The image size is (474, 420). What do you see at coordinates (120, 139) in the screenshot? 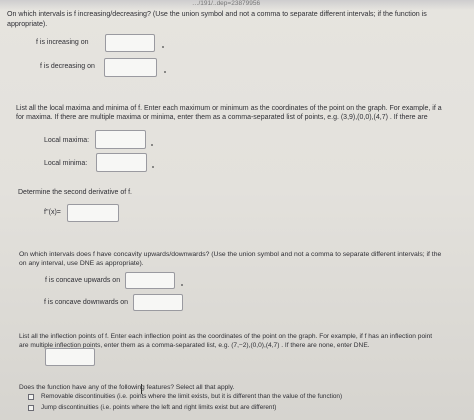
I see `local-maxima-input` at bounding box center [120, 139].